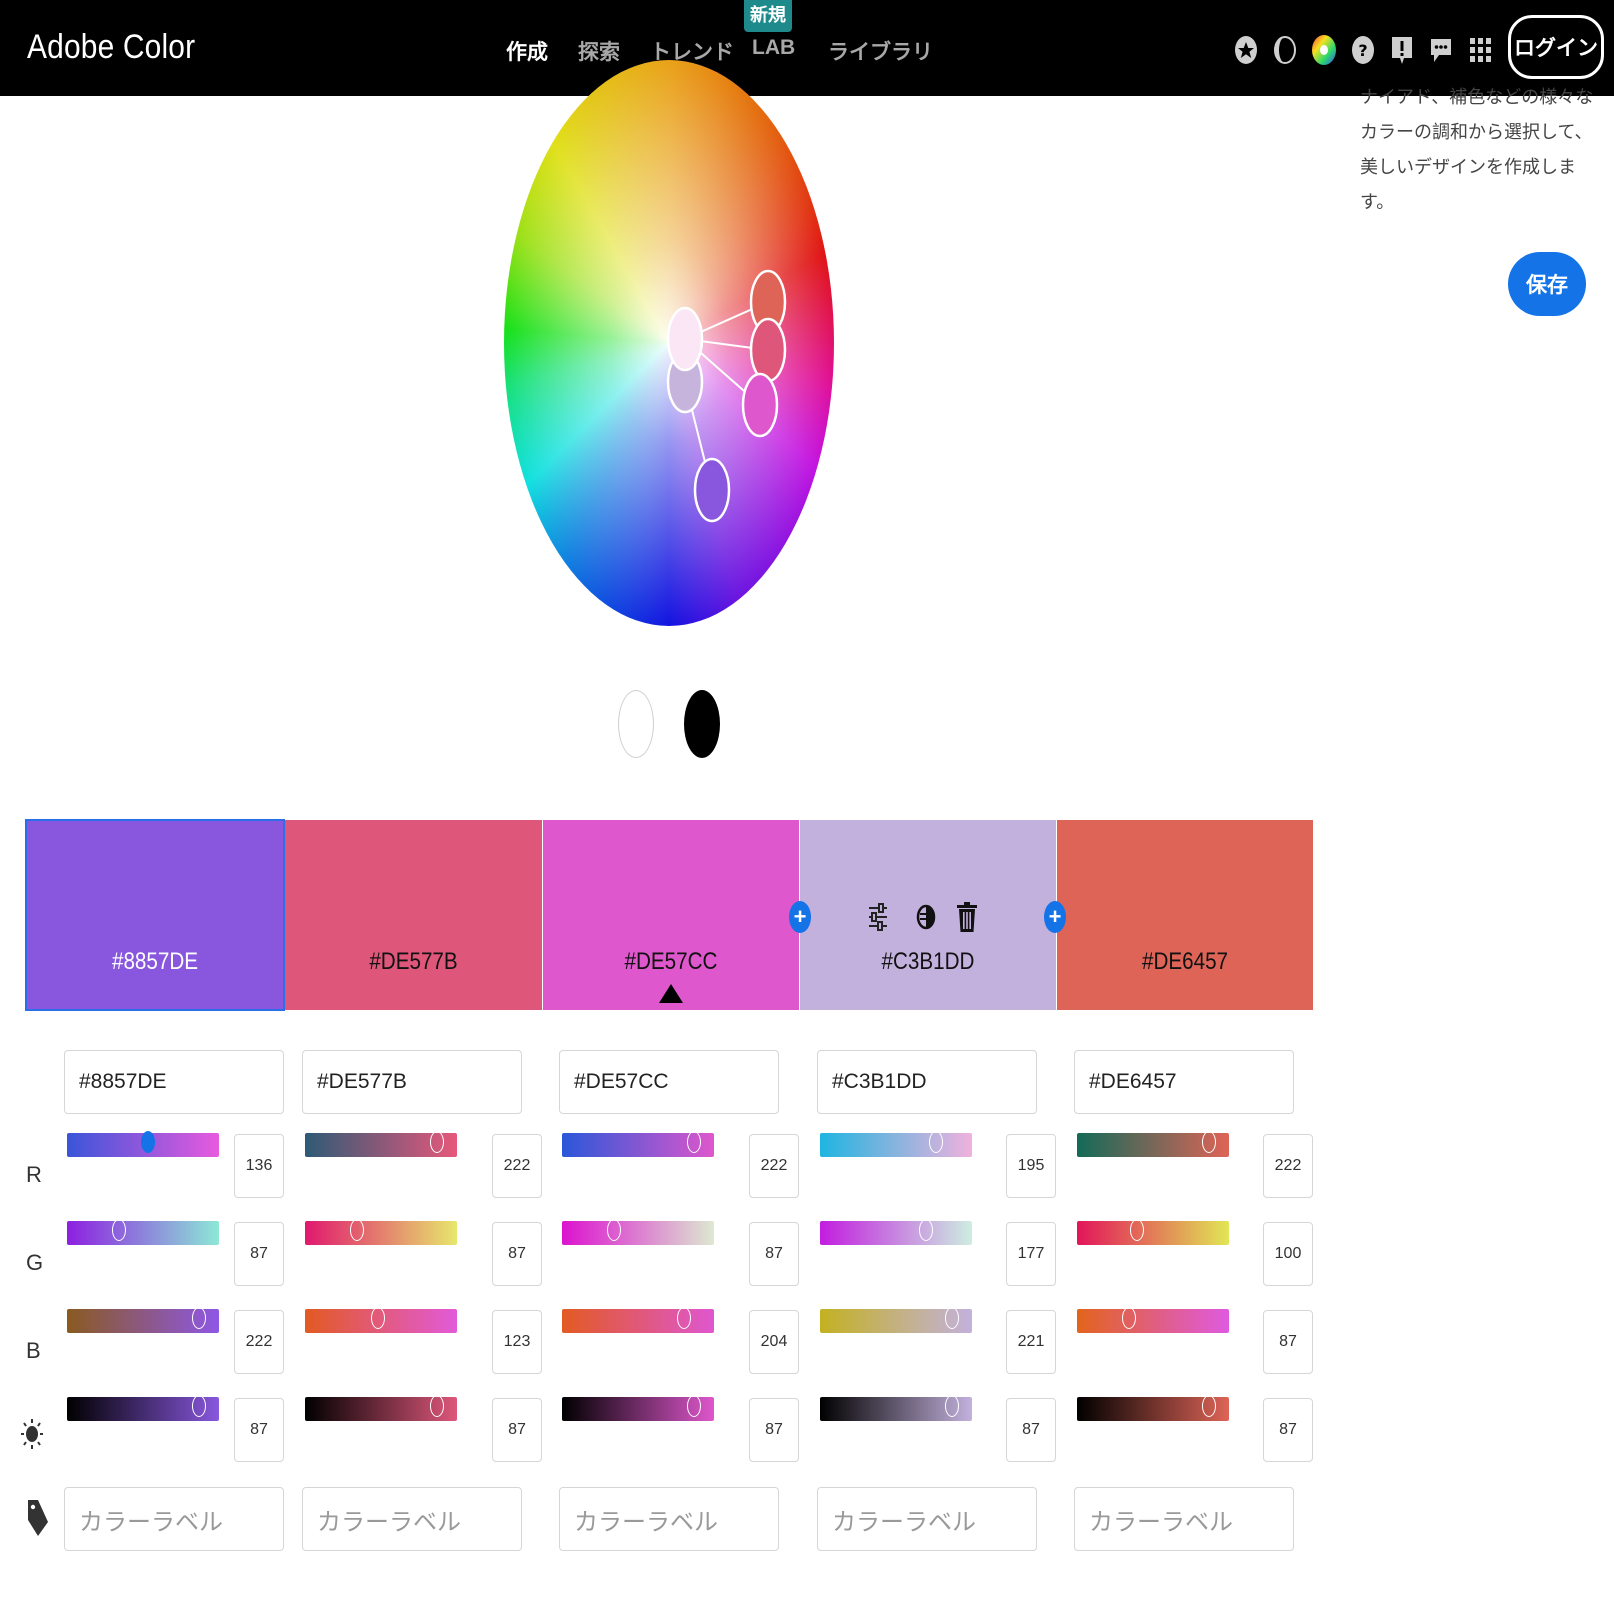  What do you see at coordinates (967, 917) in the screenshot?
I see `trash-icon` at bounding box center [967, 917].